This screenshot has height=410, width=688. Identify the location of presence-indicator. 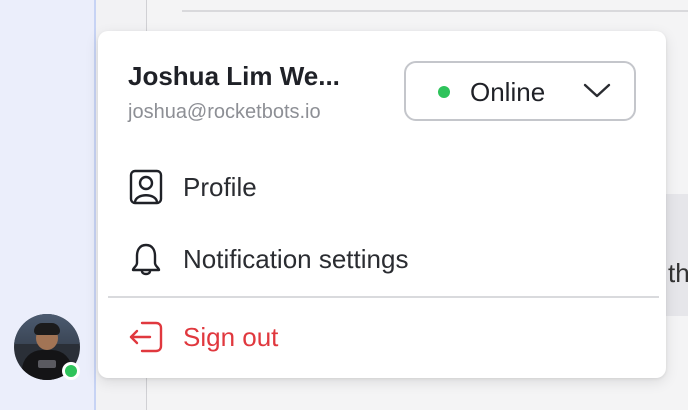
(71, 371).